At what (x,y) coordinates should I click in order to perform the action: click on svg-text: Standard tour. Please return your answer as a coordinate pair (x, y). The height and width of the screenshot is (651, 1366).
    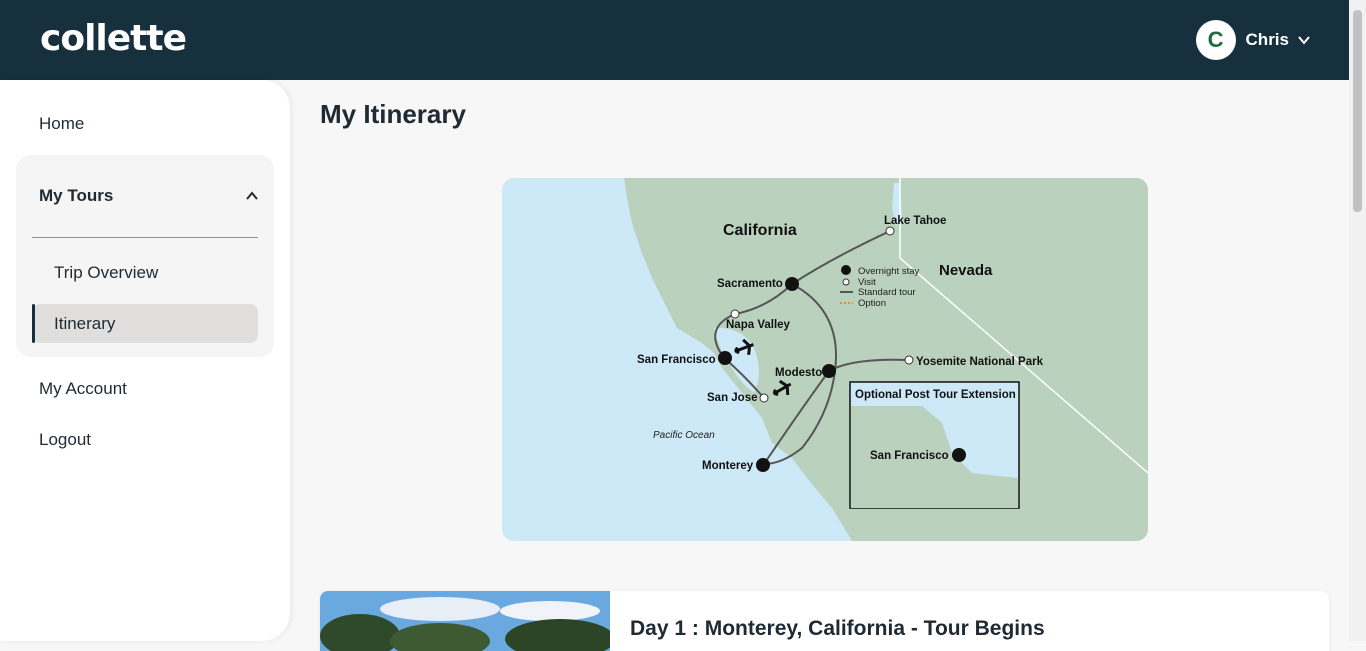
    Looking at the image, I should click on (887, 292).